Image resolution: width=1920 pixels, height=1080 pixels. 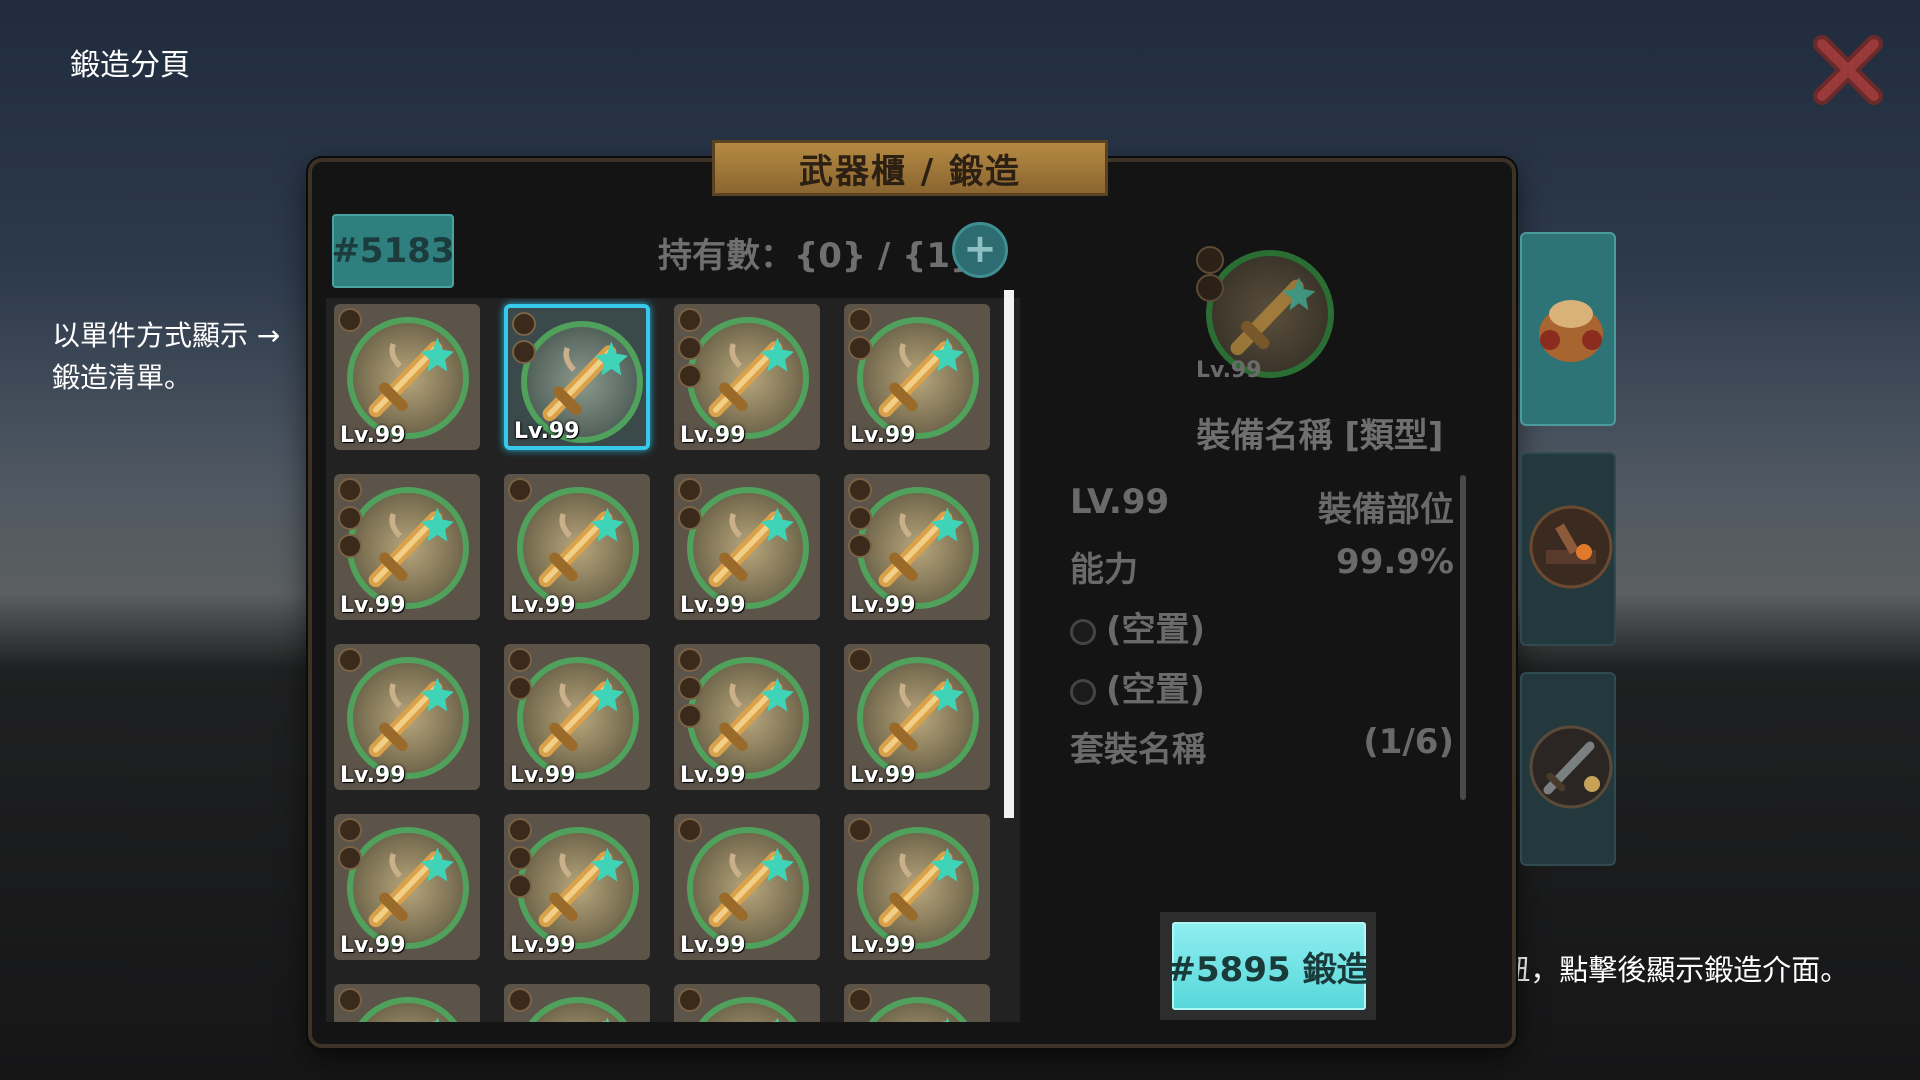 What do you see at coordinates (1229, 370) in the screenshot?
I see `selected-item-level: Lv.99` at bounding box center [1229, 370].